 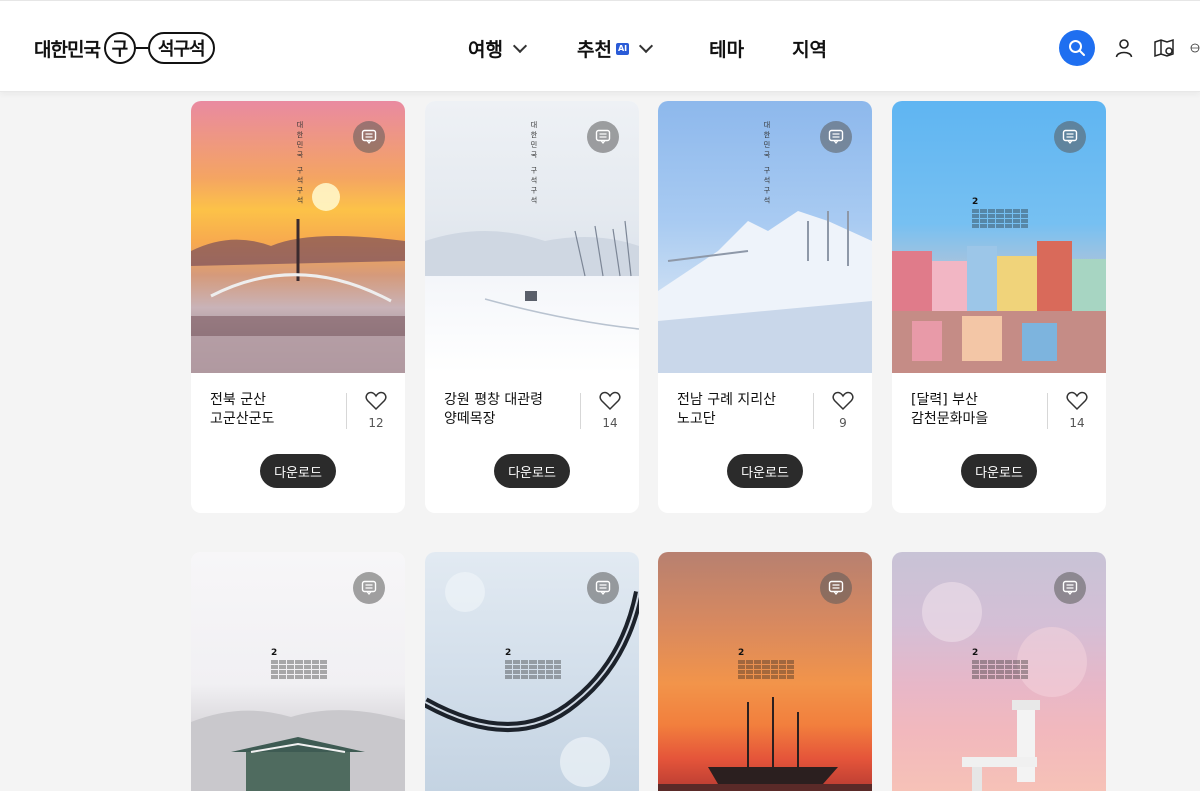 I want to click on logo-mark-line, so click(x=141, y=48).